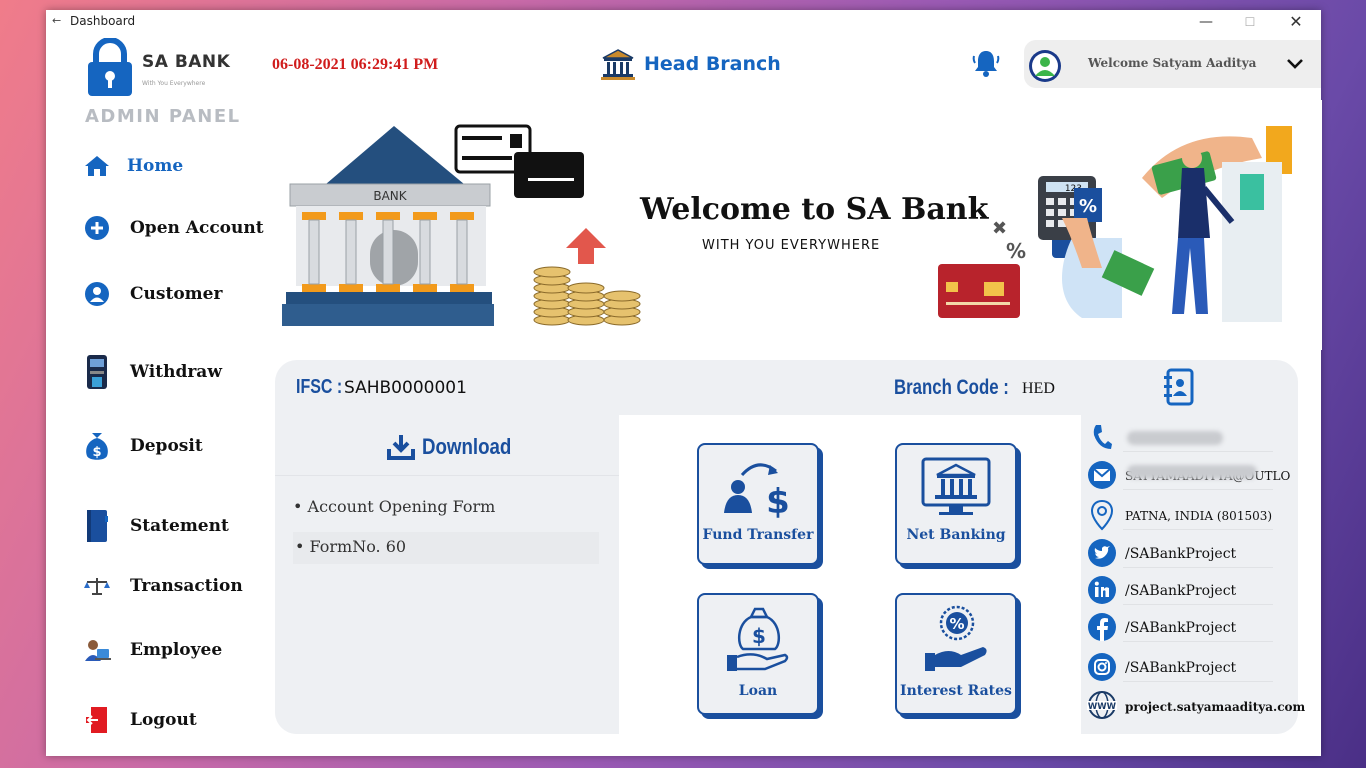  Describe the element at coordinates (1175, 438) in the screenshot. I see `redacted-phone` at that location.